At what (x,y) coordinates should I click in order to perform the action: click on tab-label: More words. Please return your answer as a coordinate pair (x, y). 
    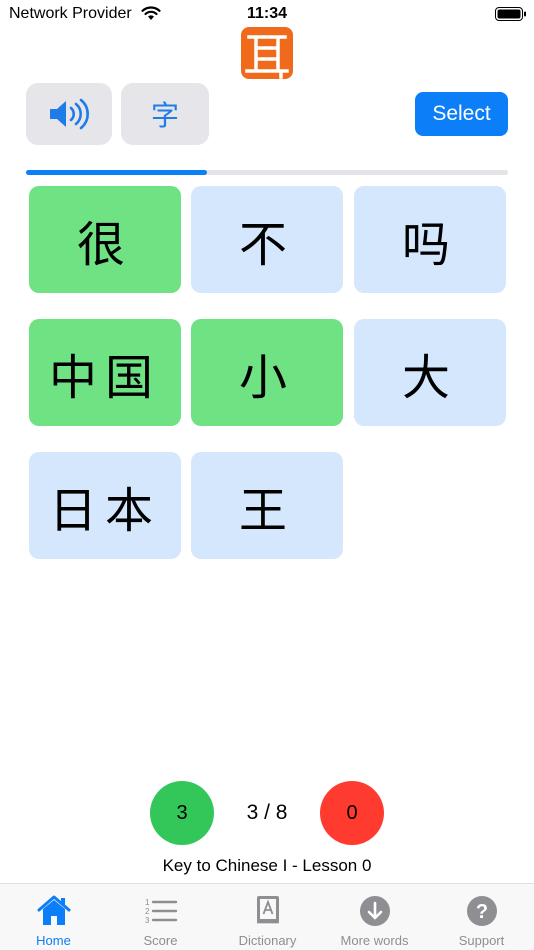
    Looking at the image, I should click on (374, 940).